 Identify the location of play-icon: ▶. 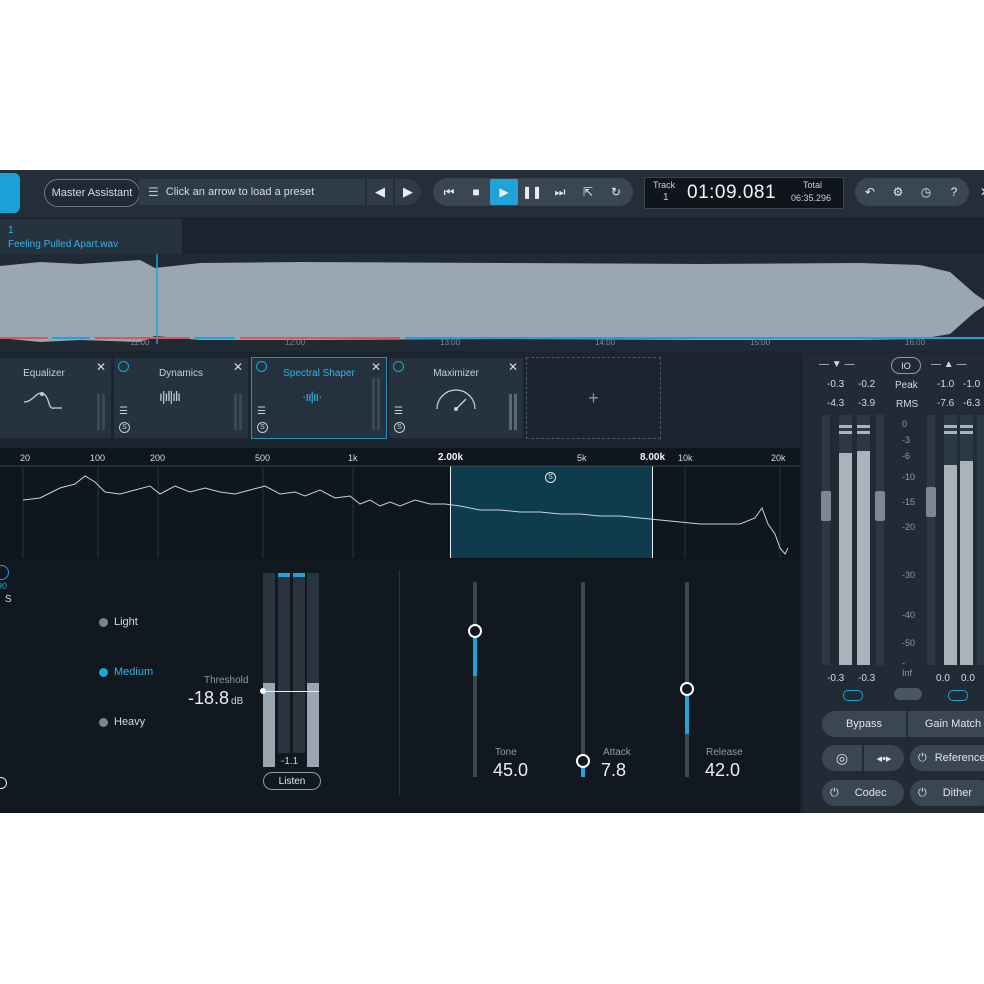
(504, 192).